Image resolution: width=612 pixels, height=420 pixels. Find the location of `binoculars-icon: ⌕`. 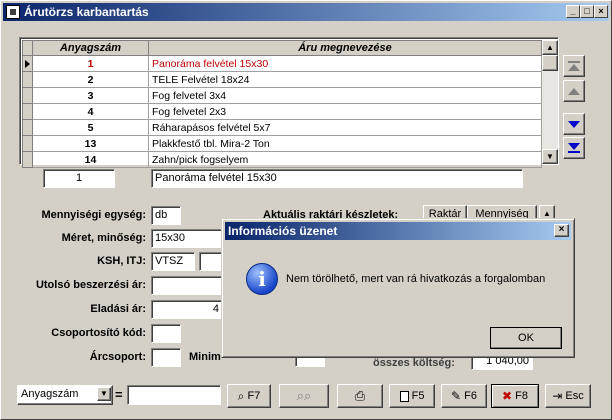

binoculars-icon: ⌕ is located at coordinates (241, 396).